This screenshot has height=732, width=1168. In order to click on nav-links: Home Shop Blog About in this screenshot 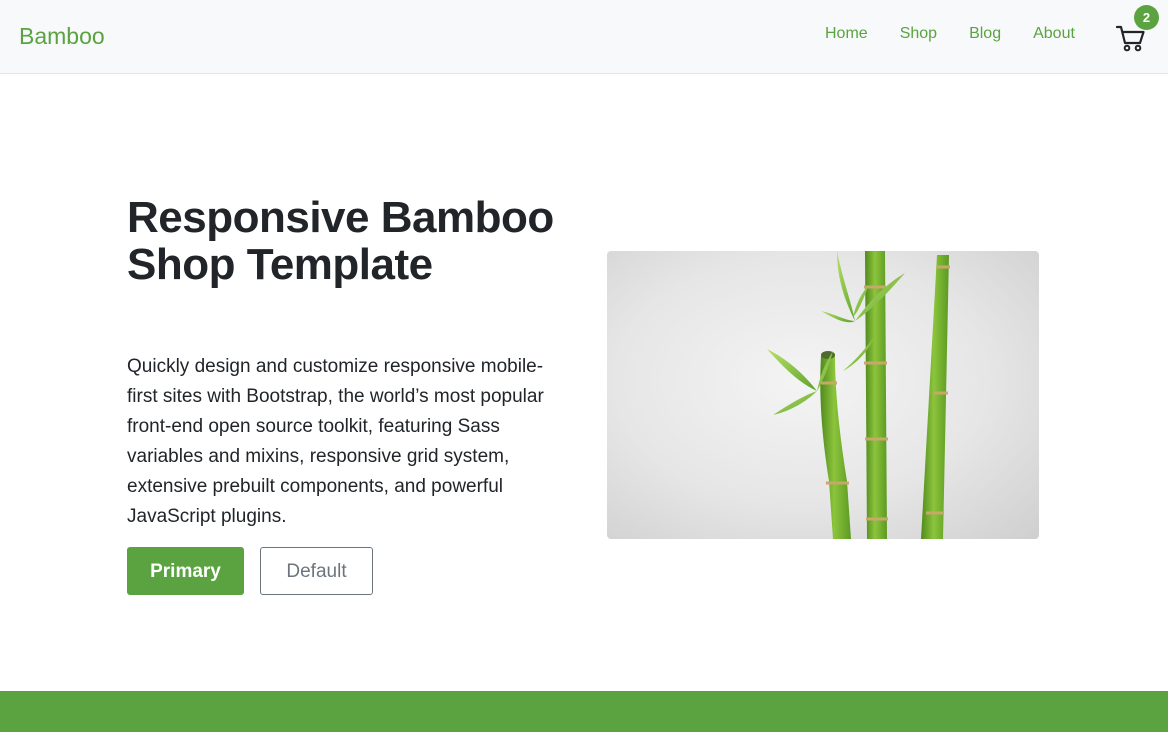, I will do `click(966, 34)`.